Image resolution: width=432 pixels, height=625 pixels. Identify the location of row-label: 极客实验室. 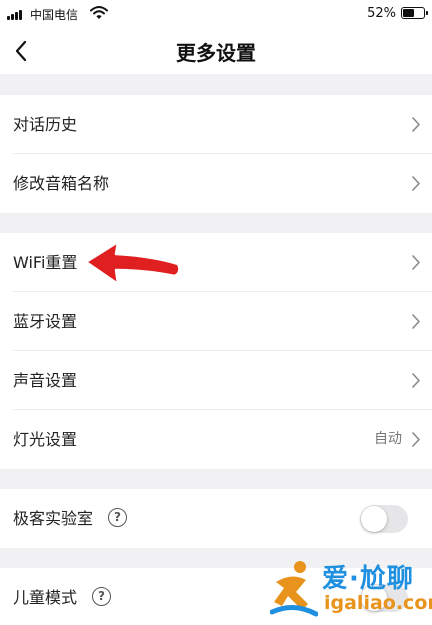
(53, 518).